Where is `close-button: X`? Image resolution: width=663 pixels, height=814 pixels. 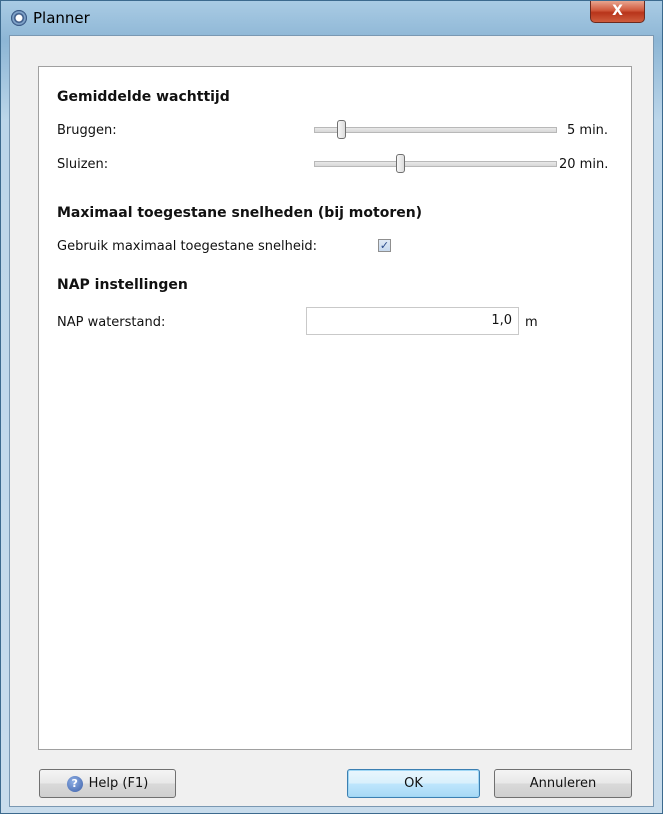
close-button: X is located at coordinates (617, 12).